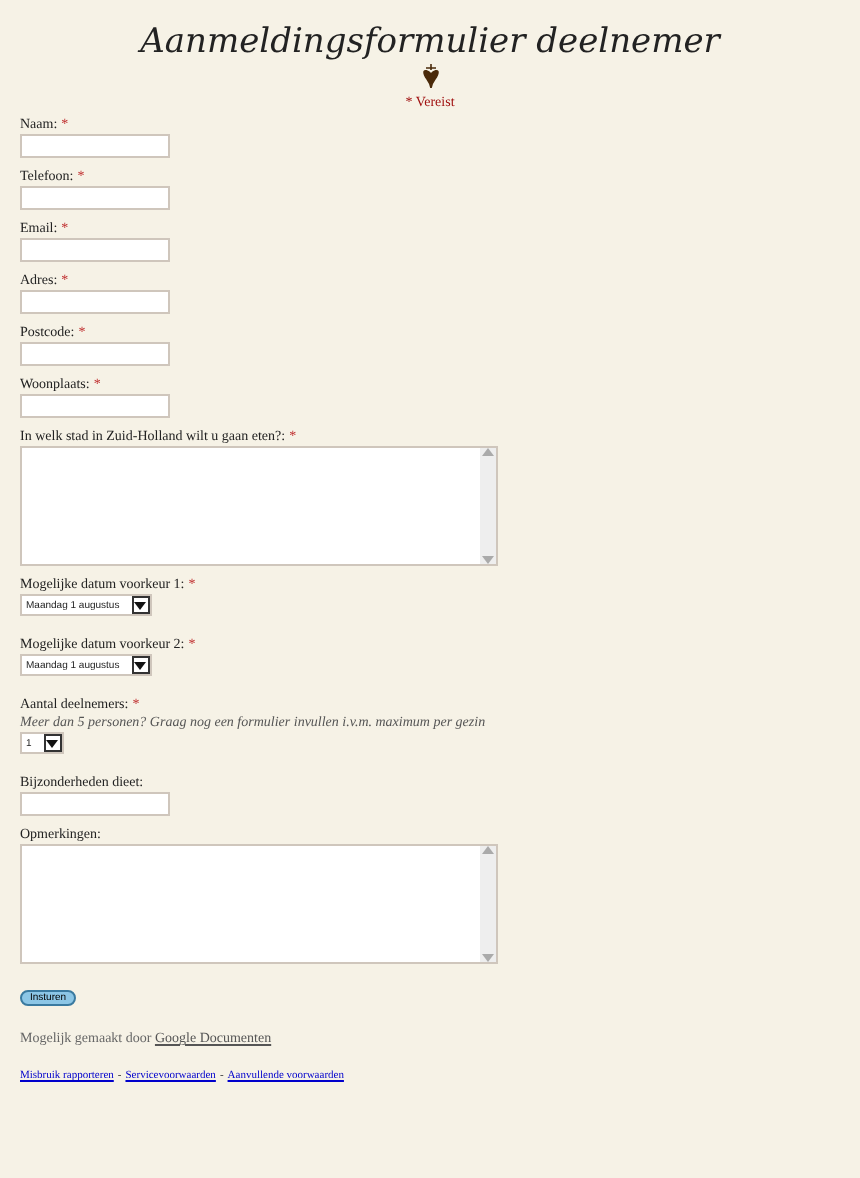 The height and width of the screenshot is (1178, 860). Describe the element at coordinates (429, 42) in the screenshot. I see `form-title: Aanmeldingsformulier deelnemer` at that location.